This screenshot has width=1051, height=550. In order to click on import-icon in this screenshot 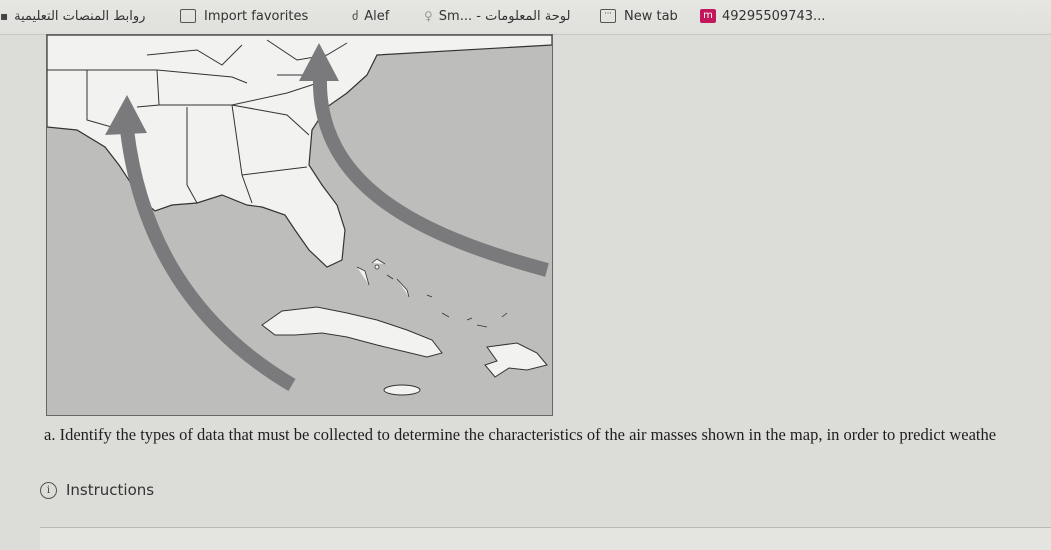, I will do `click(188, 16)`.